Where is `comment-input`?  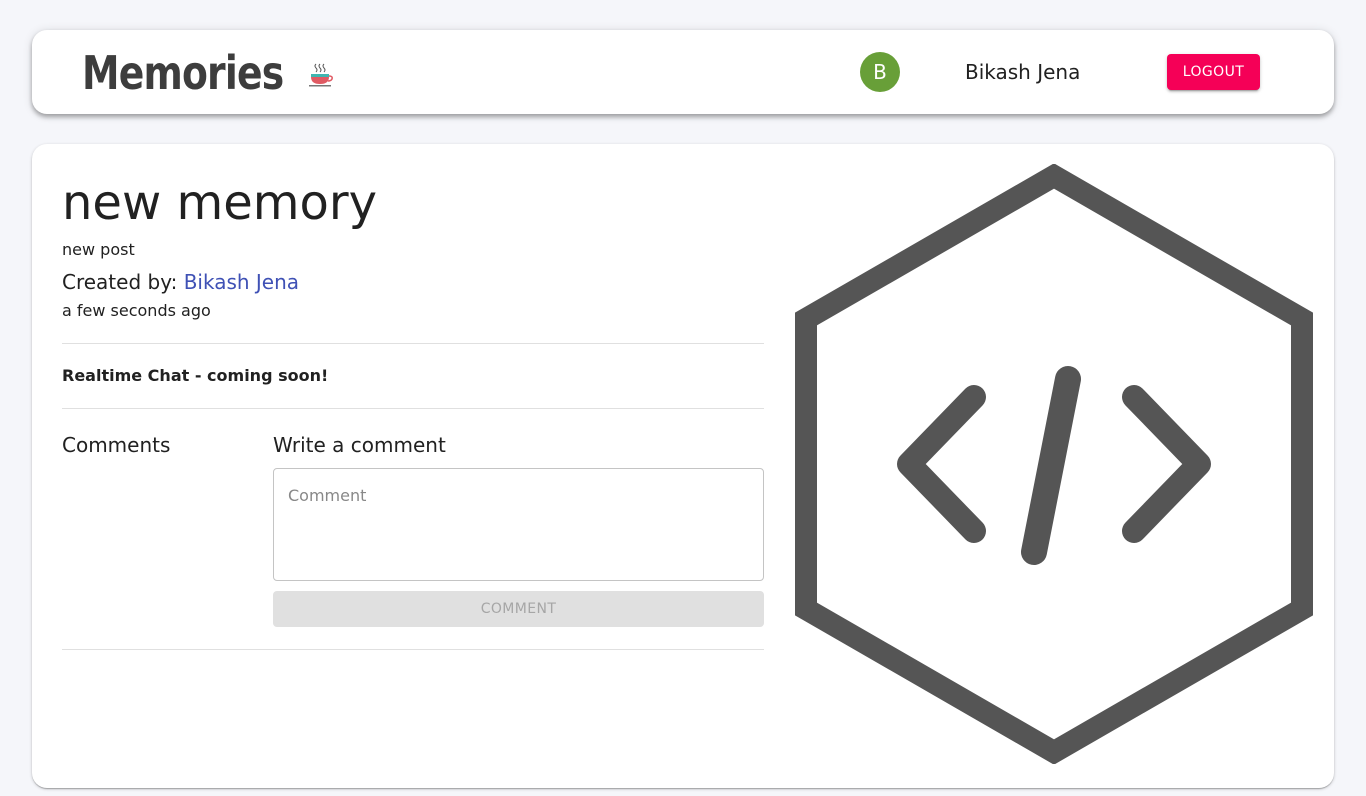
comment-input is located at coordinates (518, 524).